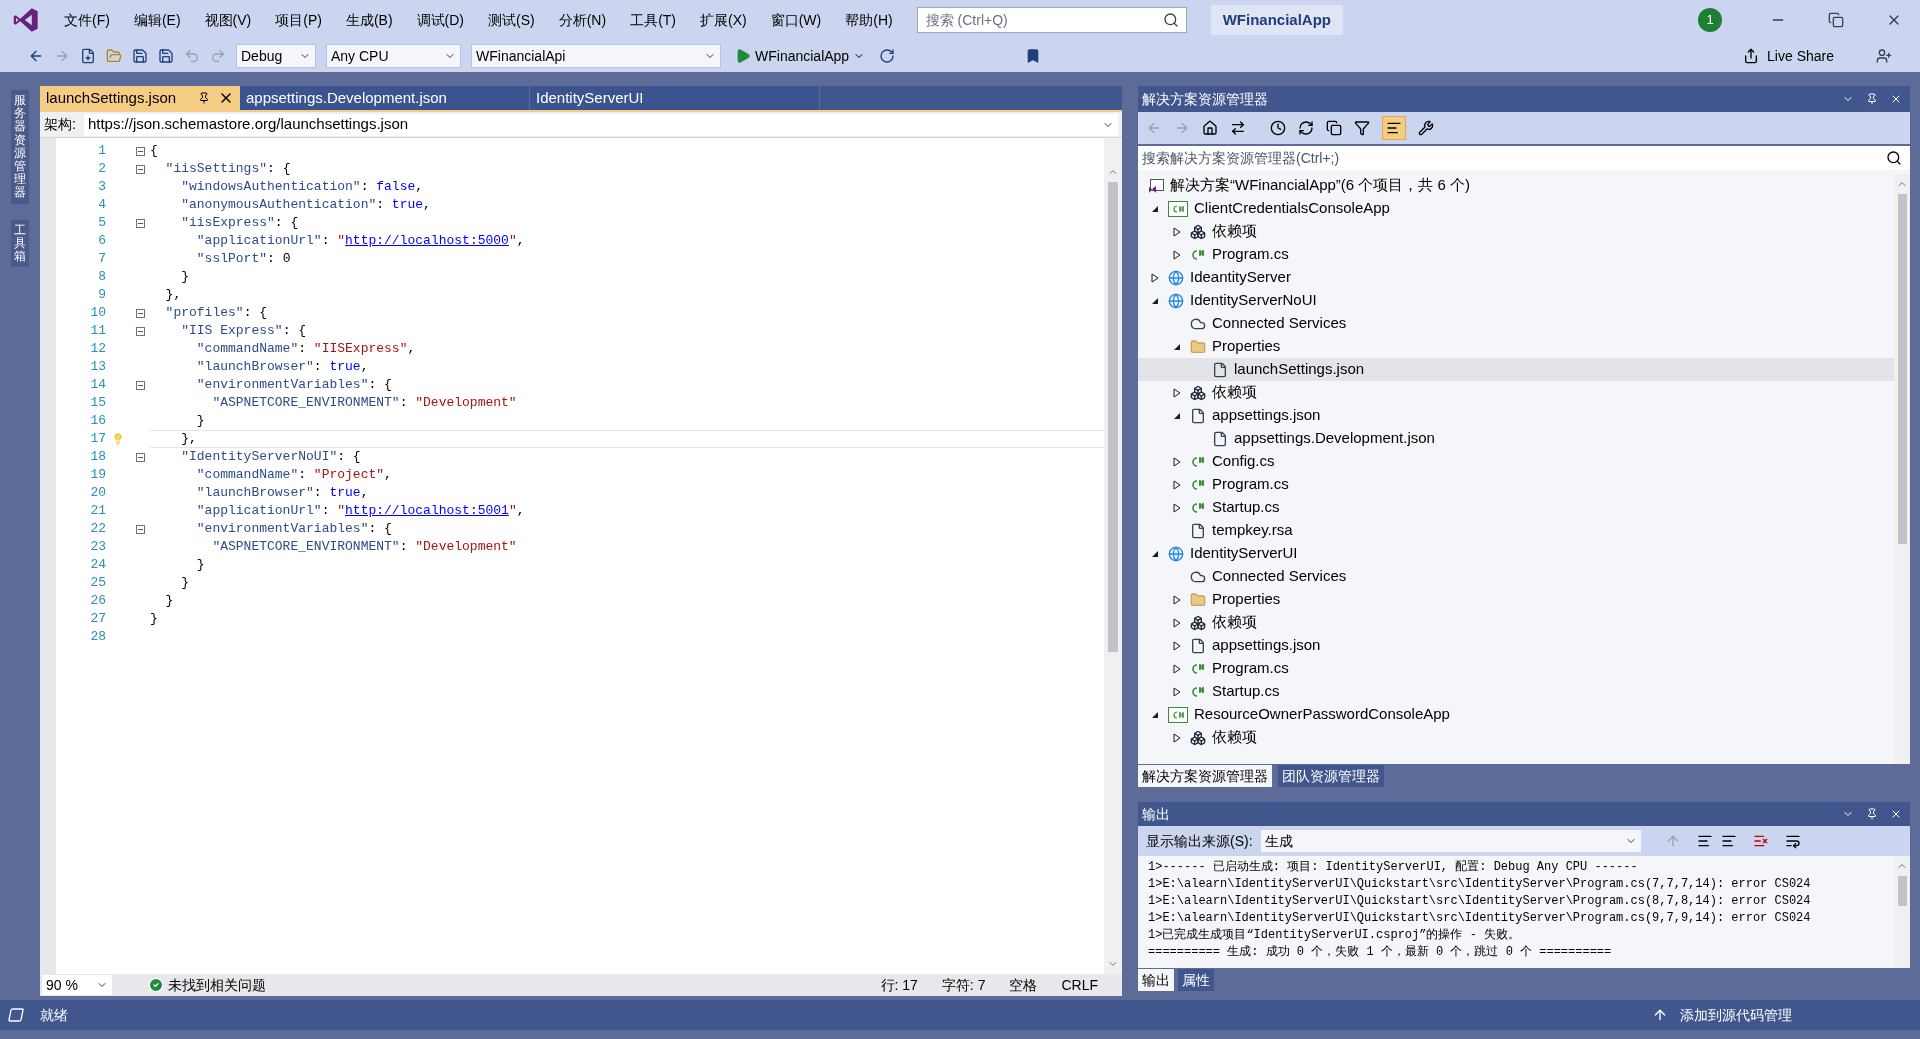  What do you see at coordinates (1704, 841) in the screenshot?
I see `previous-message-icon` at bounding box center [1704, 841].